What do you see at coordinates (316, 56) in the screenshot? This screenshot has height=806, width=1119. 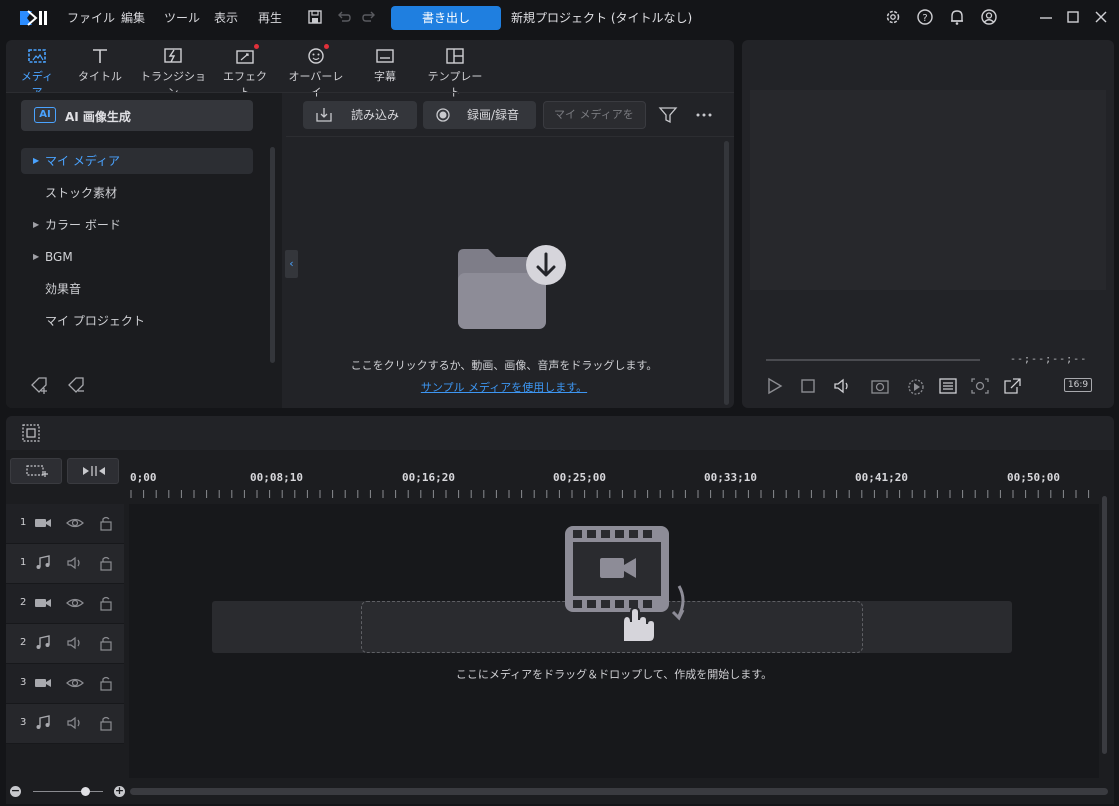 I see `overlay-icon` at bounding box center [316, 56].